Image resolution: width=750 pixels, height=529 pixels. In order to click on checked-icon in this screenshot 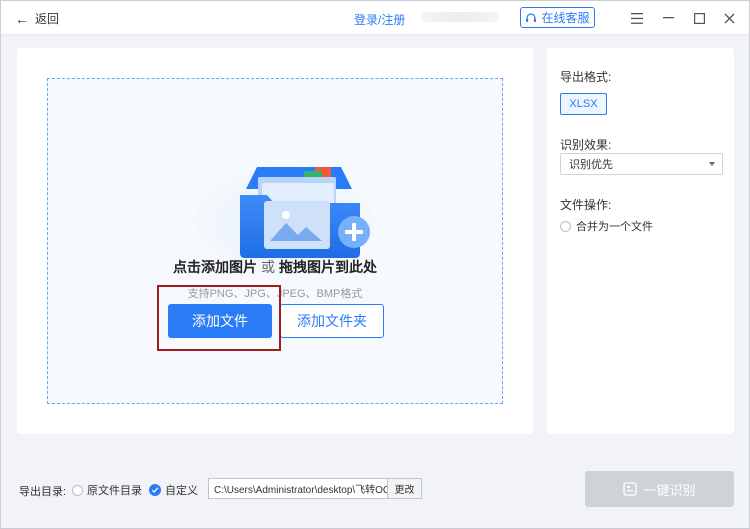, I will do `click(155, 490)`.